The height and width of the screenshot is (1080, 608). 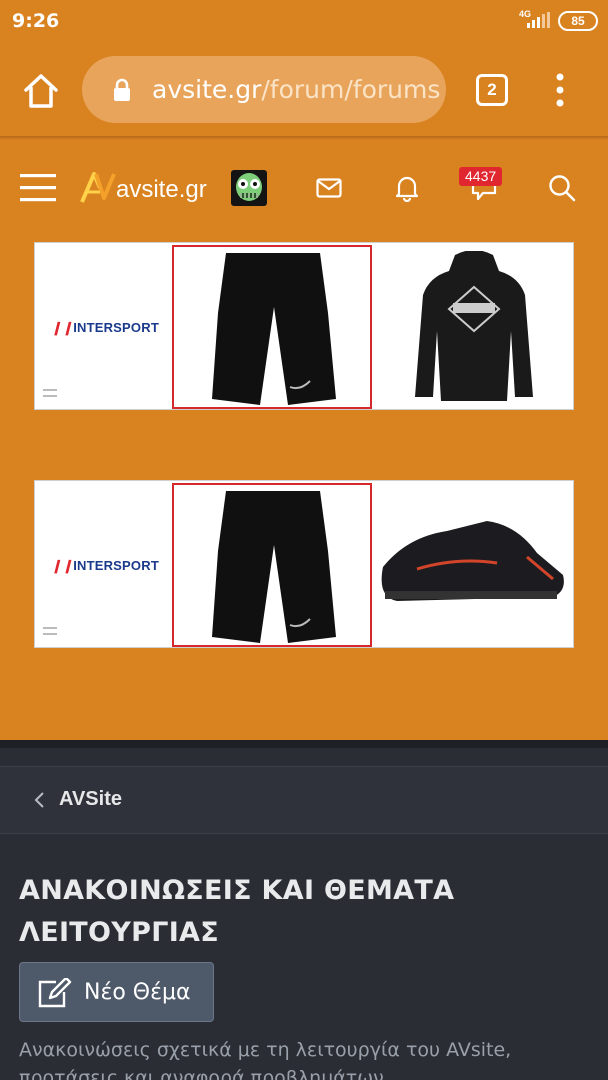 I want to click on edit-icon, so click(x=55, y=993).